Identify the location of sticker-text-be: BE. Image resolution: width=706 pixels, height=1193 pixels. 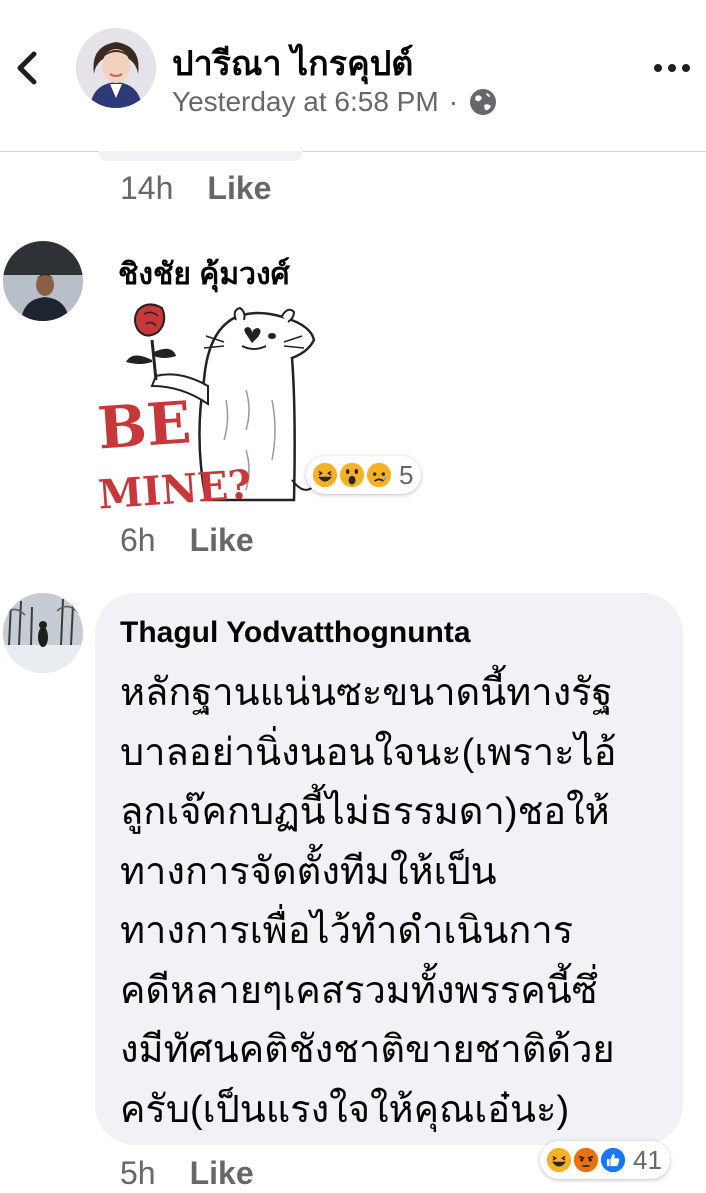
(144, 425).